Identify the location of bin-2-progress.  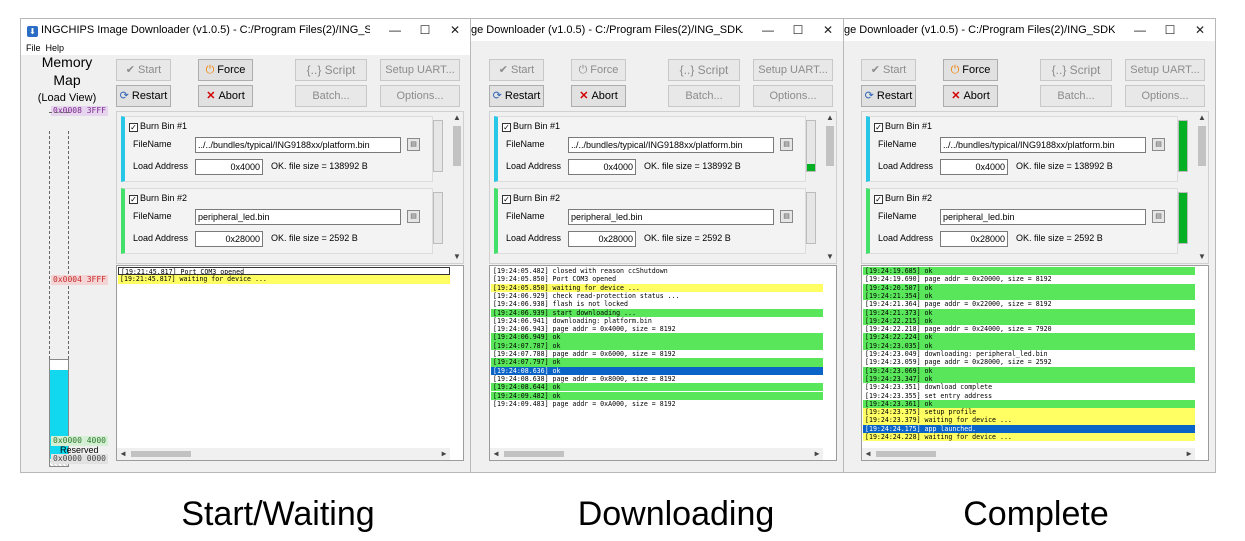
(811, 218).